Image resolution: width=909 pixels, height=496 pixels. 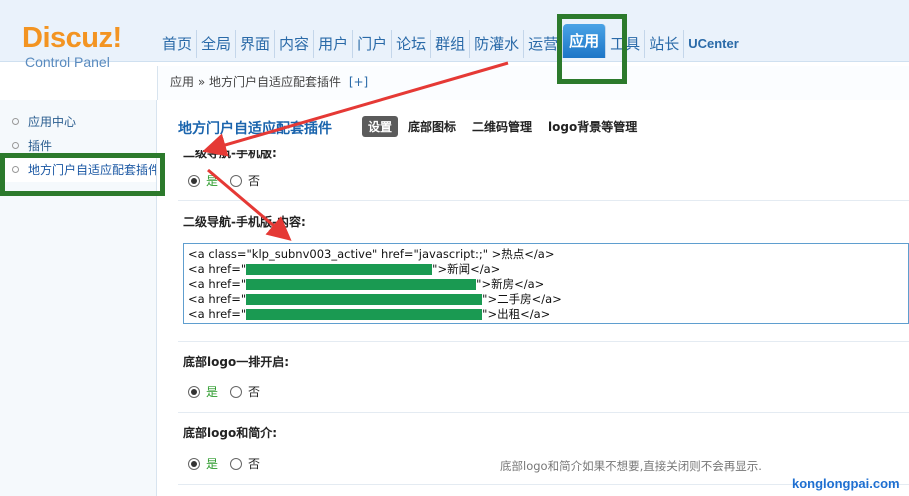 What do you see at coordinates (358, 82) in the screenshot?
I see `add-shortcut-link: [+]` at bounding box center [358, 82].